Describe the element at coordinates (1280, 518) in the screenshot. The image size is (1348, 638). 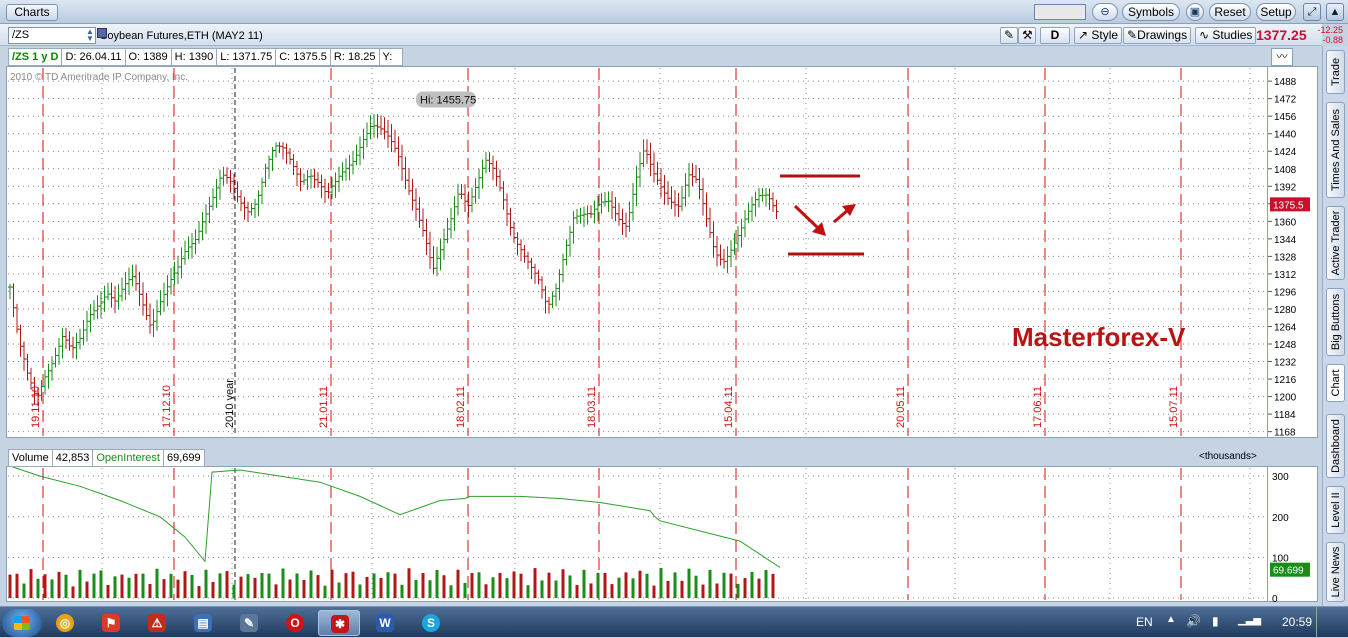
I see `volume-tick-label: 200` at that location.